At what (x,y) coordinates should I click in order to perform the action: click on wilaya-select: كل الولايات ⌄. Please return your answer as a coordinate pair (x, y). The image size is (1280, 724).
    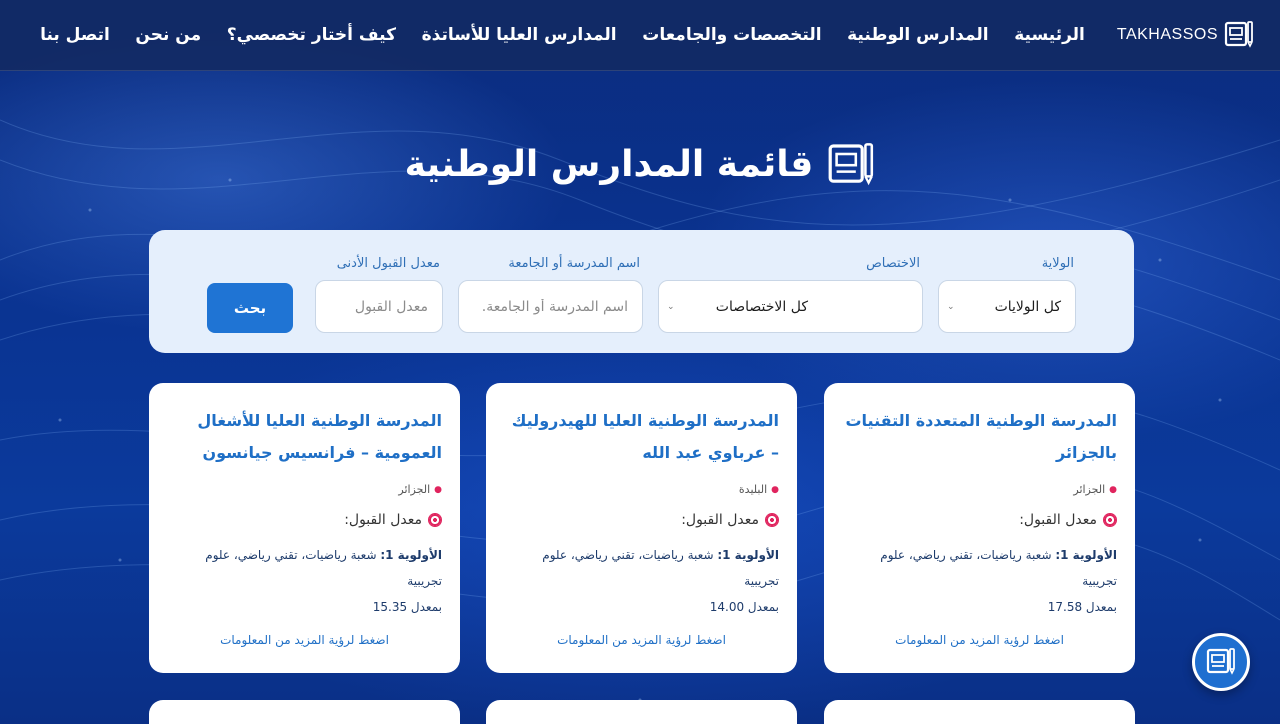
    Looking at the image, I should click on (1007, 306).